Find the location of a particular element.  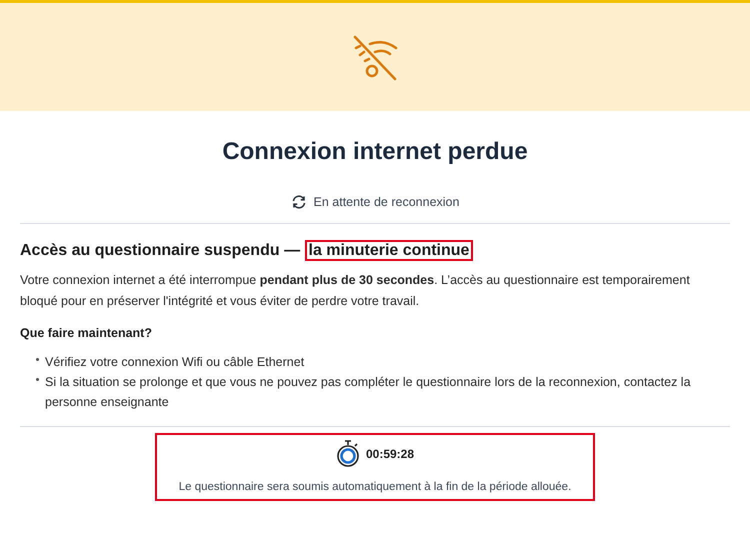

status-text: En attente de reconnexion is located at coordinates (387, 202).